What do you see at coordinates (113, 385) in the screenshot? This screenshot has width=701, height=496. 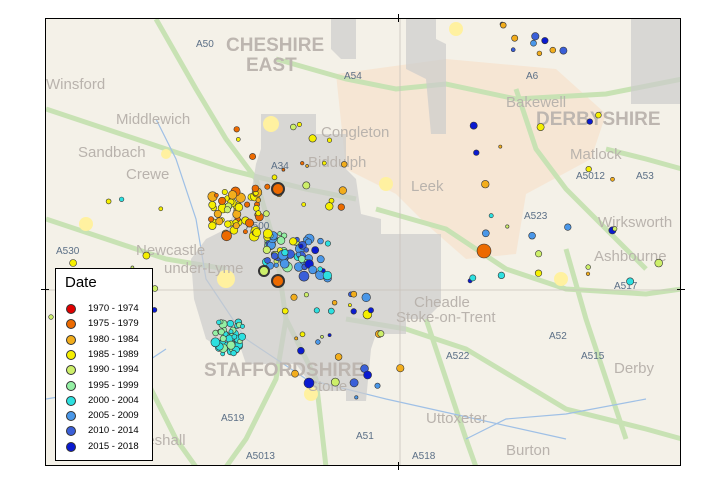 I see `legend-label: 1995 - 1999` at bounding box center [113, 385].